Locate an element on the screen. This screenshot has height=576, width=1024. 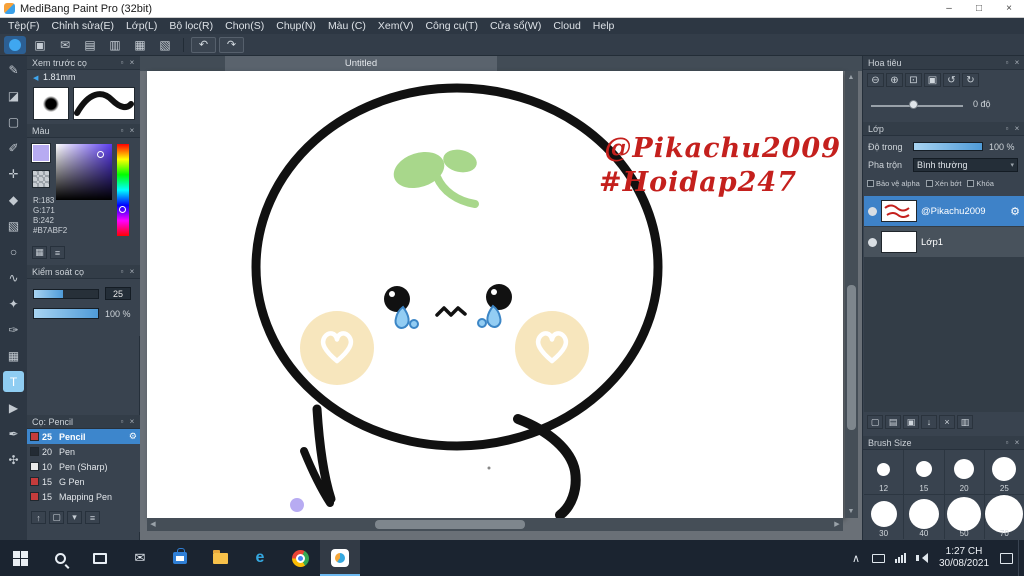
menu-cloud: Cloud is located at coordinates (566, 26).